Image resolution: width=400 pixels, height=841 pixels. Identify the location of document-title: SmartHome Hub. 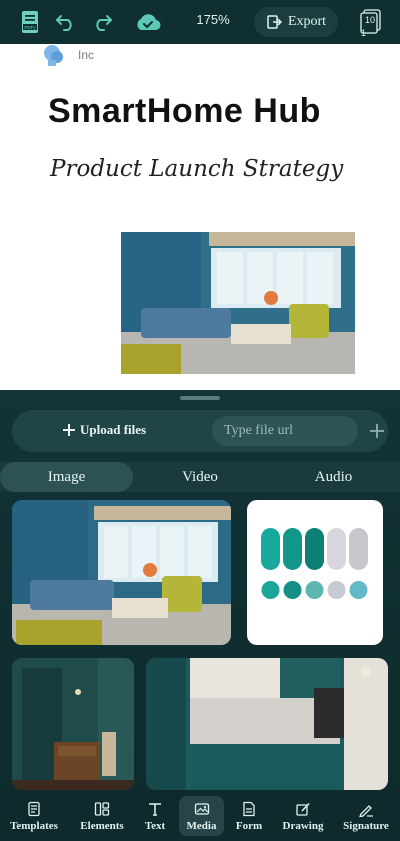
(184, 111).